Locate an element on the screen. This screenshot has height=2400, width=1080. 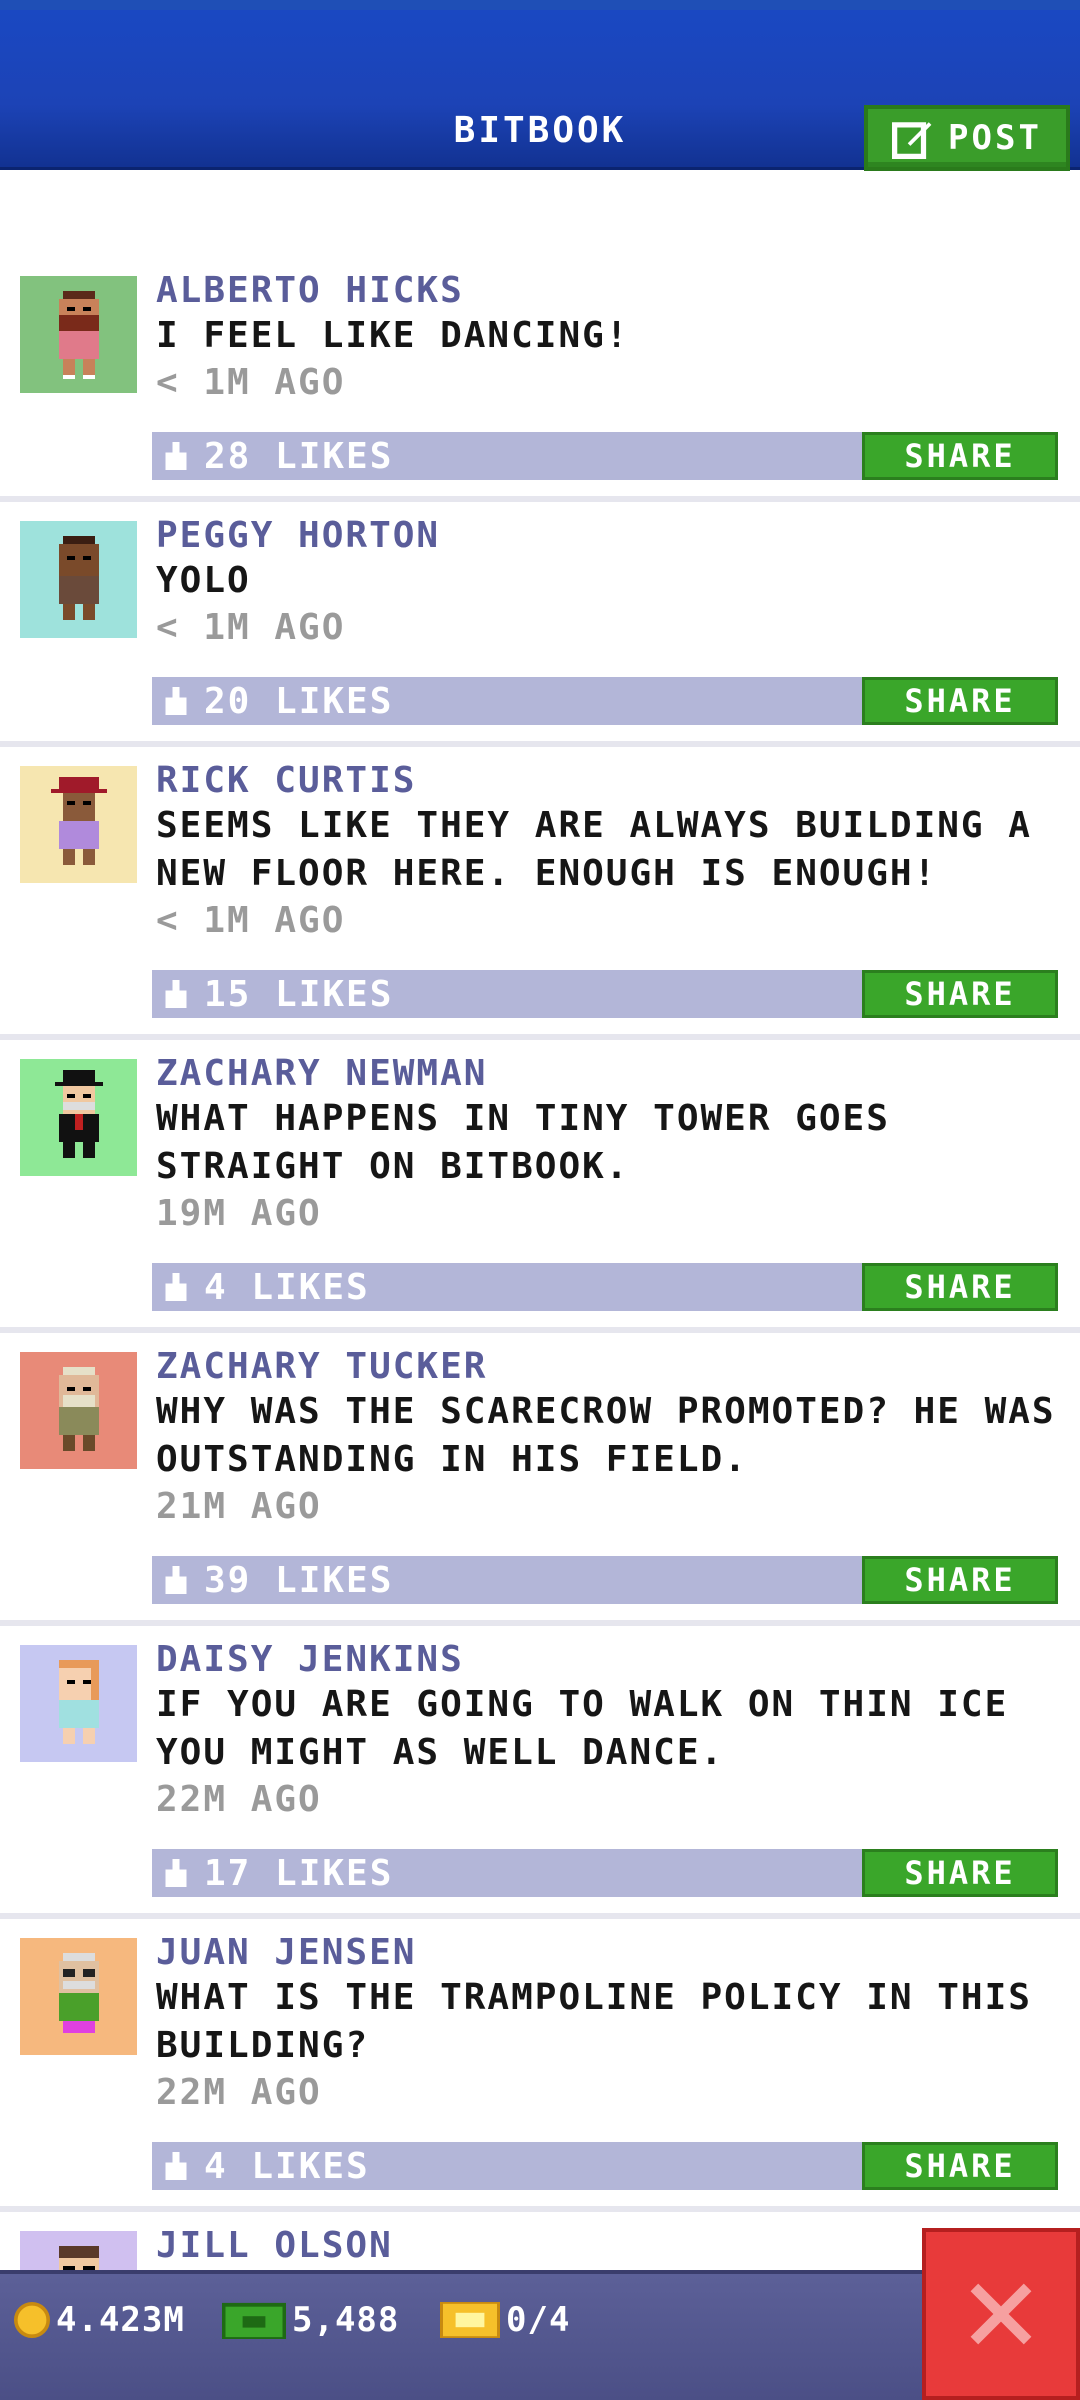
like-count: 20 LIKES is located at coordinates (299, 701).